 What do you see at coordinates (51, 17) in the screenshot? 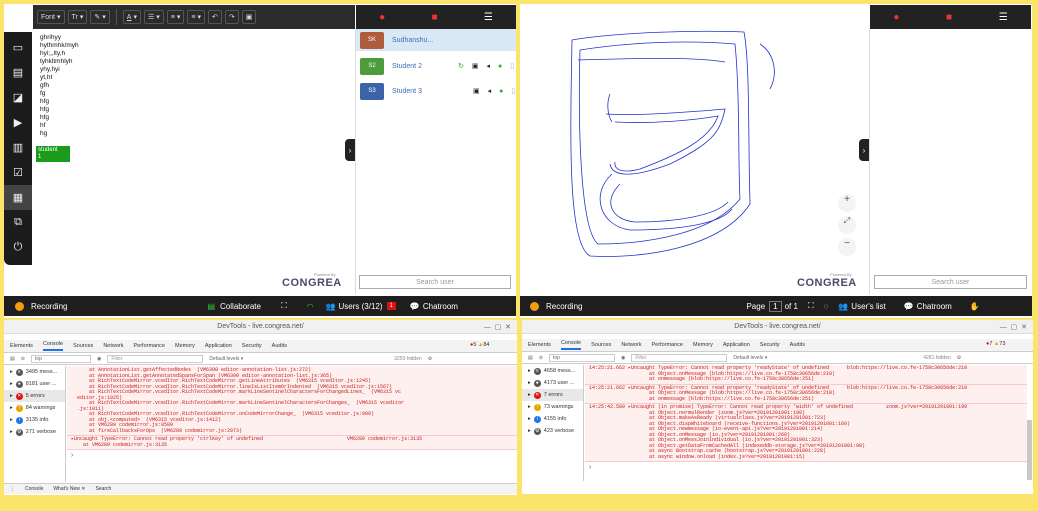
I see `font-dropdown: Font ▾` at bounding box center [51, 17].